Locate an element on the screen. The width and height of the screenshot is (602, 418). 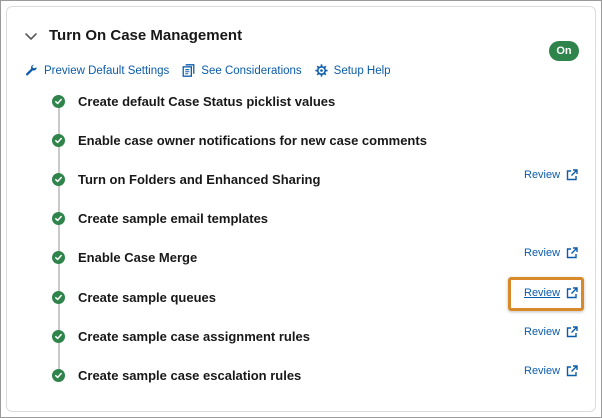
step-label: Turn on Folders and Enhanced Sharing is located at coordinates (199, 179).